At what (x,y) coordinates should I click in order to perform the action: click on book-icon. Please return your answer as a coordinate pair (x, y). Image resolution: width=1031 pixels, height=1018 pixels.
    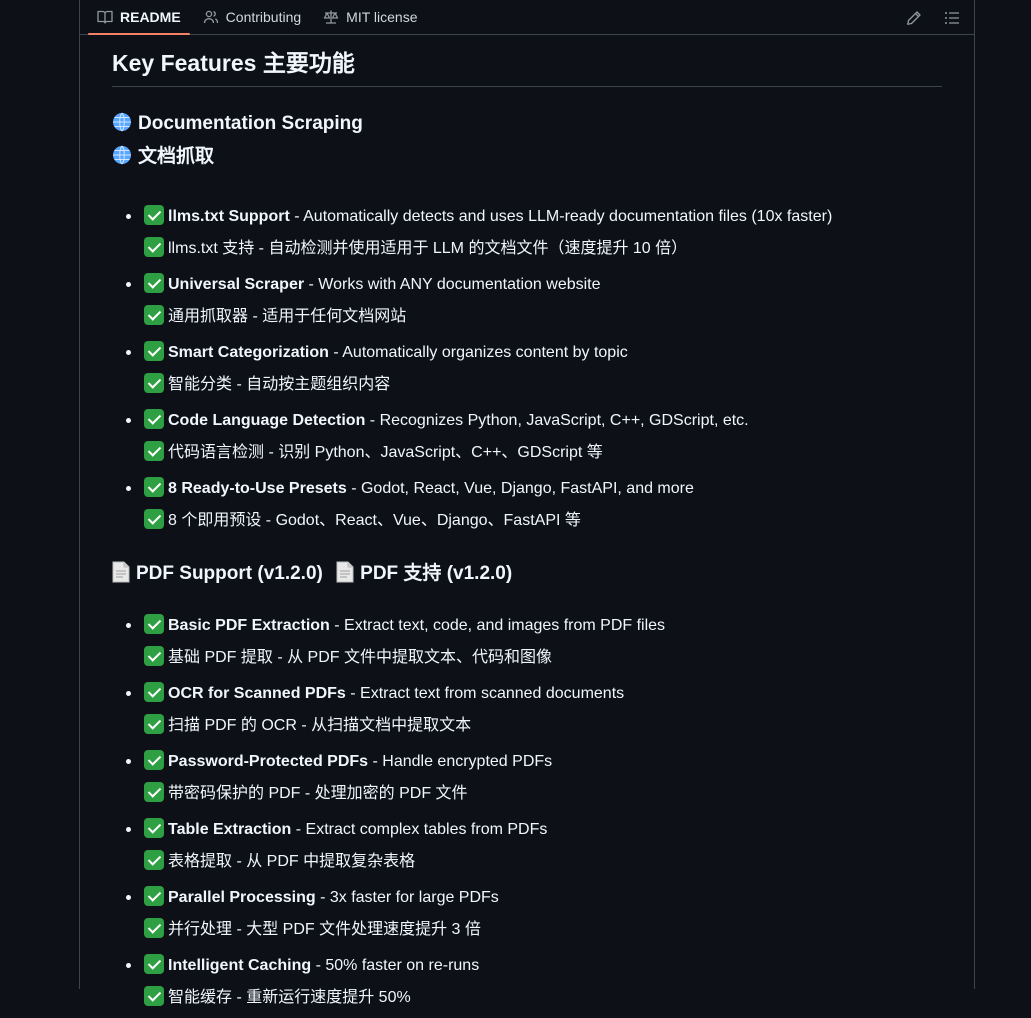
    Looking at the image, I should click on (105, 17).